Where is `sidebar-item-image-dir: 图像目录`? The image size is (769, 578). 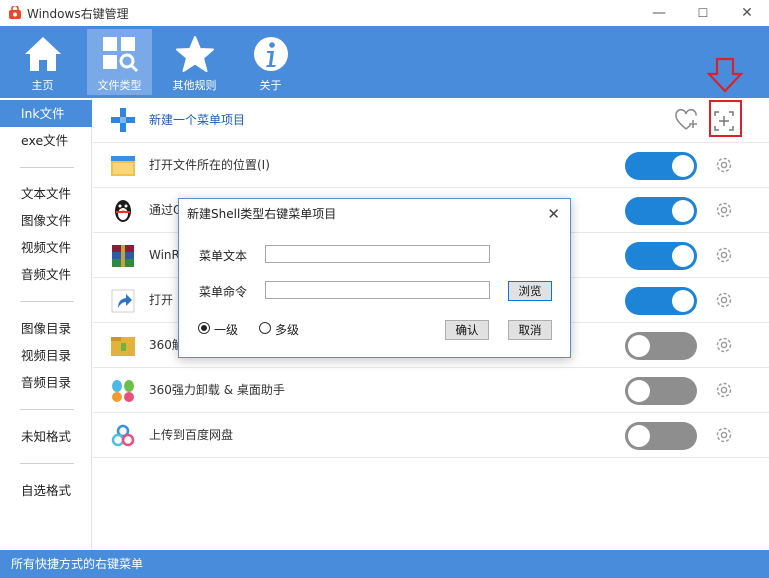 sidebar-item-image-dir: 图像目录 is located at coordinates (46, 328).